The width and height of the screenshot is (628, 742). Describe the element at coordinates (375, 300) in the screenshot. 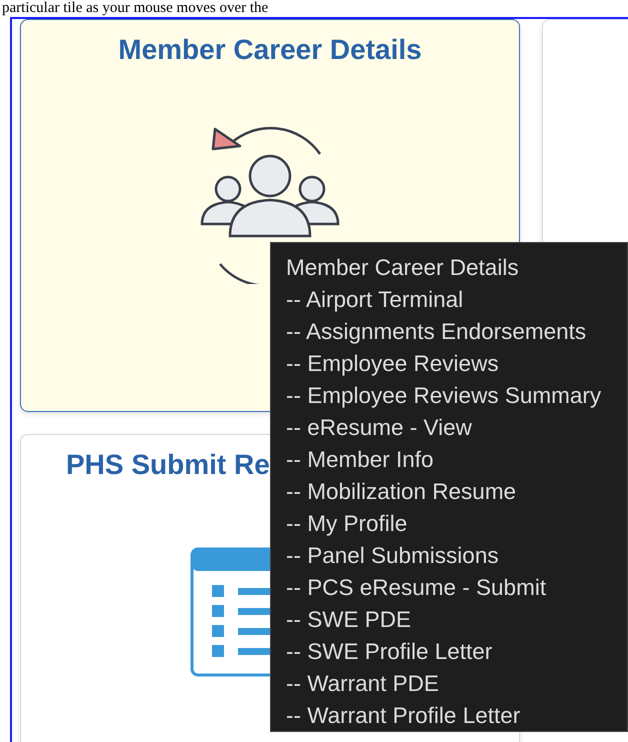

I see `tooltip-item: -- Airport Terminal` at that location.